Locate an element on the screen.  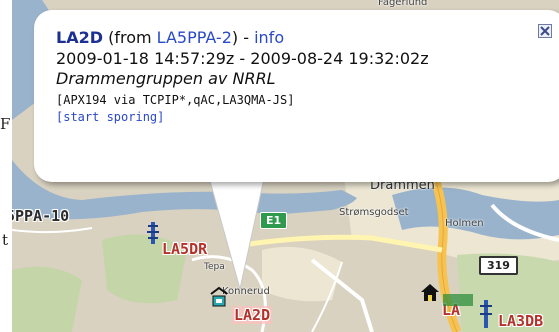
popup-callsign: LA2D is located at coordinates (79, 37).